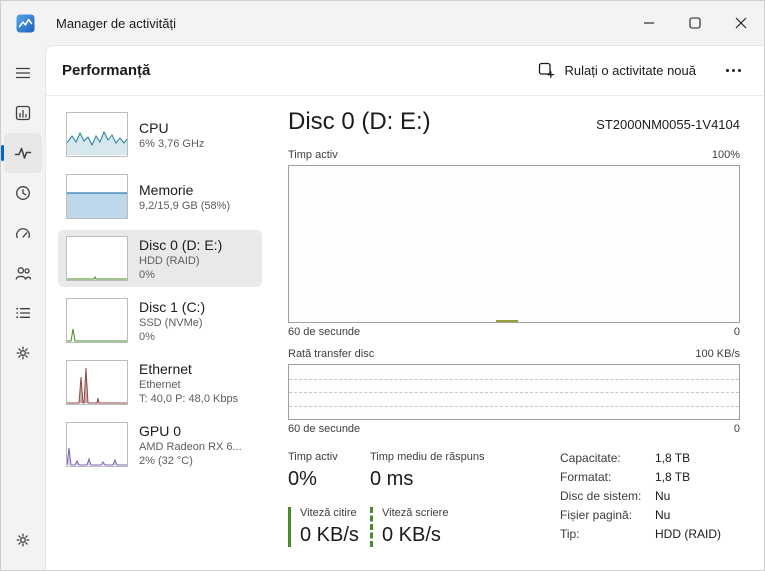 This screenshot has width=765, height=571. I want to click on settings-gear-icon, so click(23, 540).